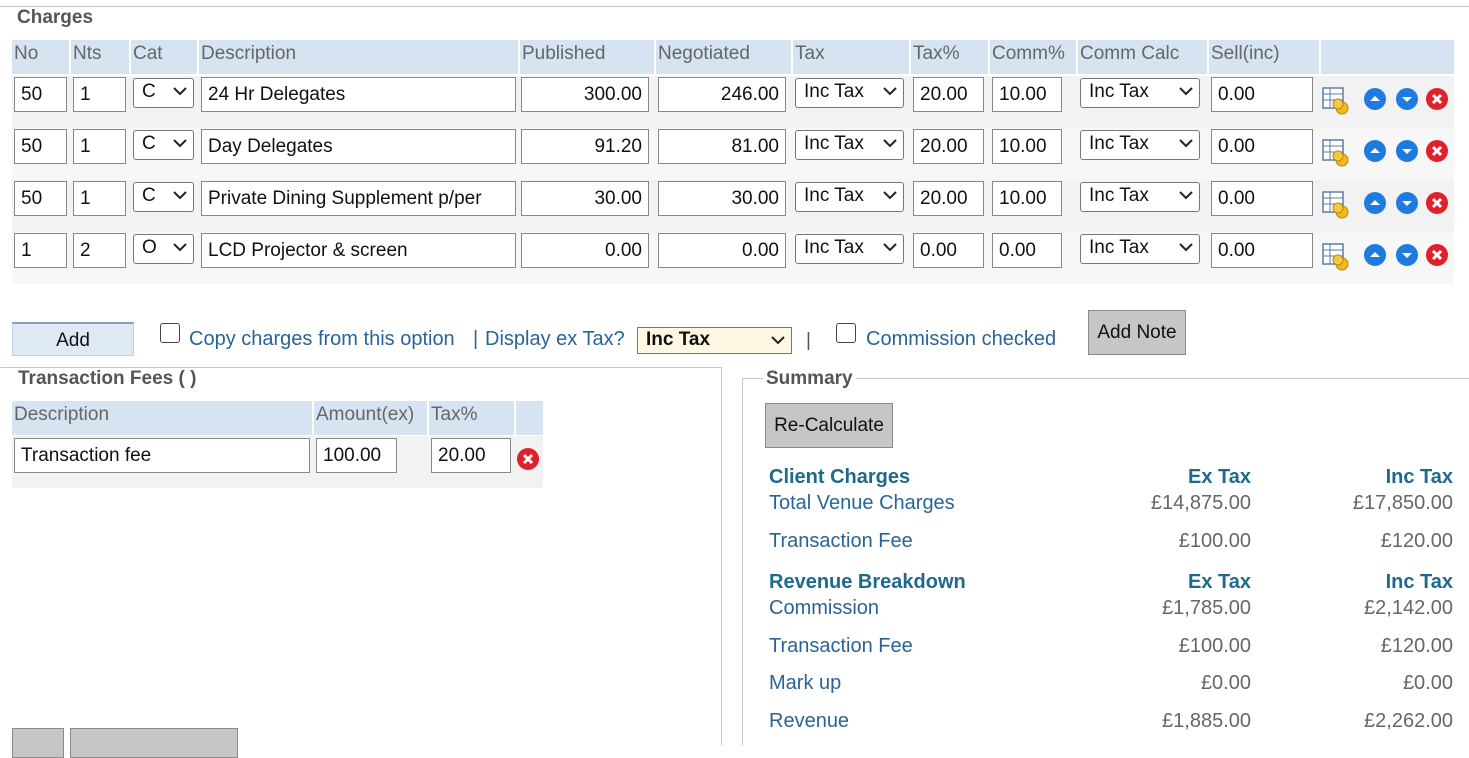  I want to click on summary-row-label: Revenue, so click(809, 721).